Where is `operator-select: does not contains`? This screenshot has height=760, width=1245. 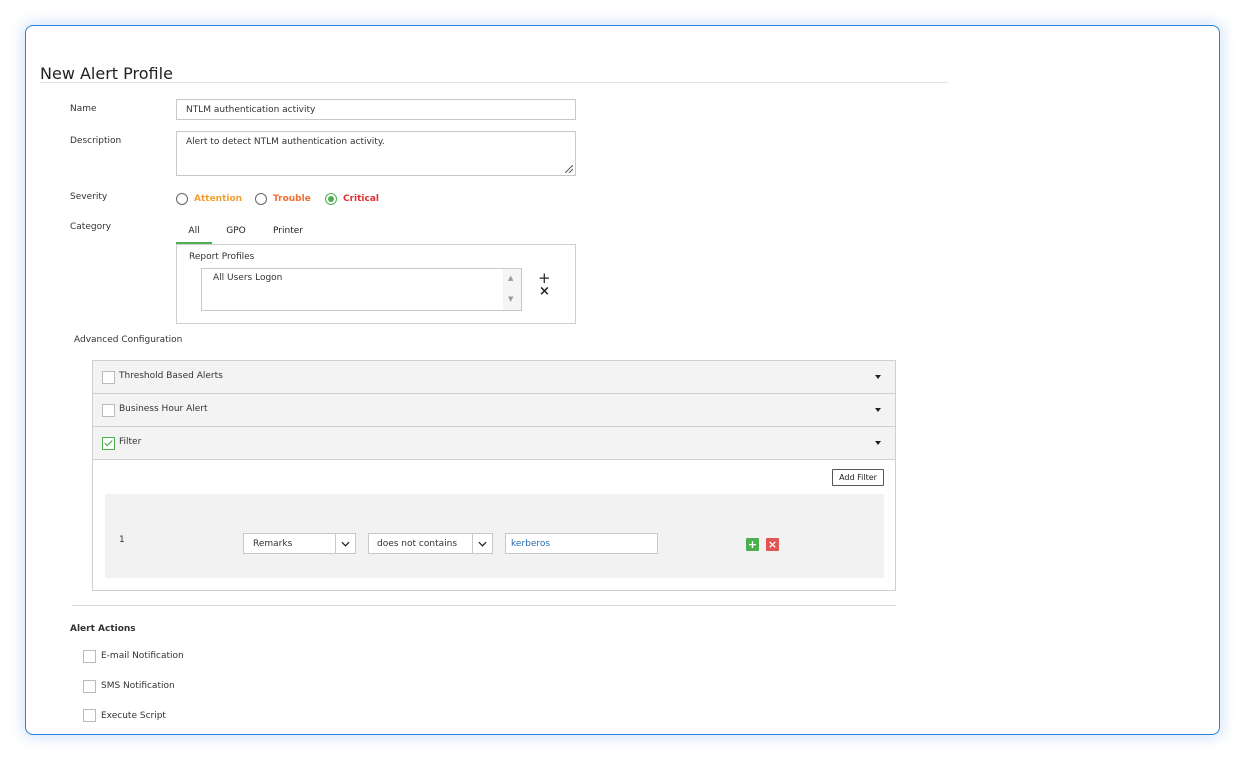
operator-select: does not contains is located at coordinates (430, 543).